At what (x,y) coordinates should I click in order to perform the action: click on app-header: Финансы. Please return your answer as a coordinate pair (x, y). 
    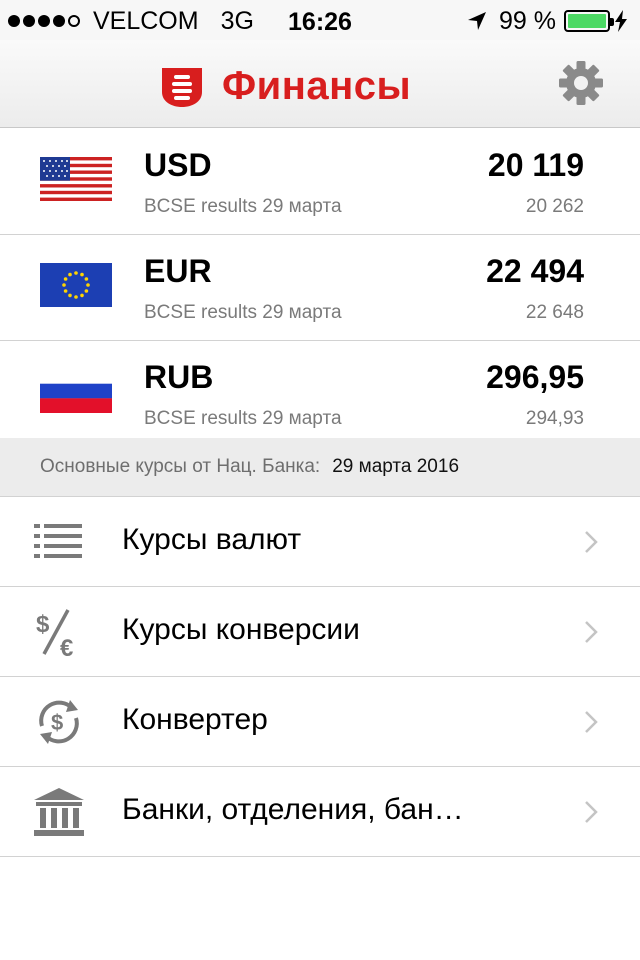
    Looking at the image, I should click on (285, 86).